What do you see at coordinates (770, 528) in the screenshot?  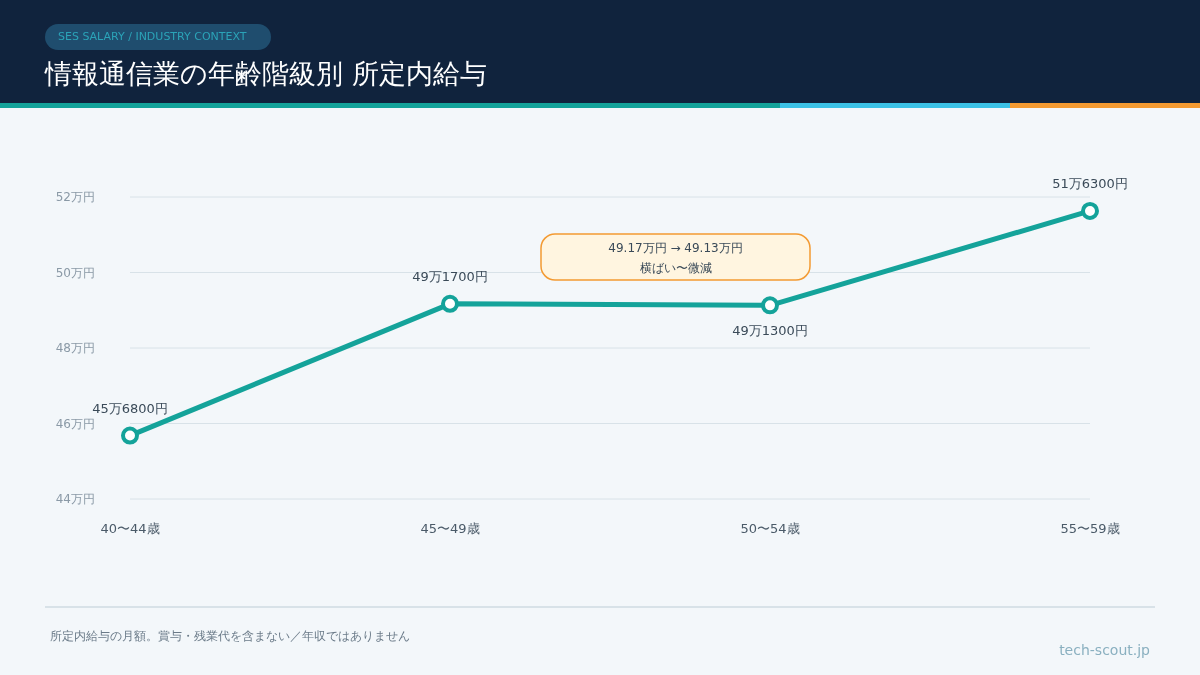 I see `axis-label: 50〜54歳` at bounding box center [770, 528].